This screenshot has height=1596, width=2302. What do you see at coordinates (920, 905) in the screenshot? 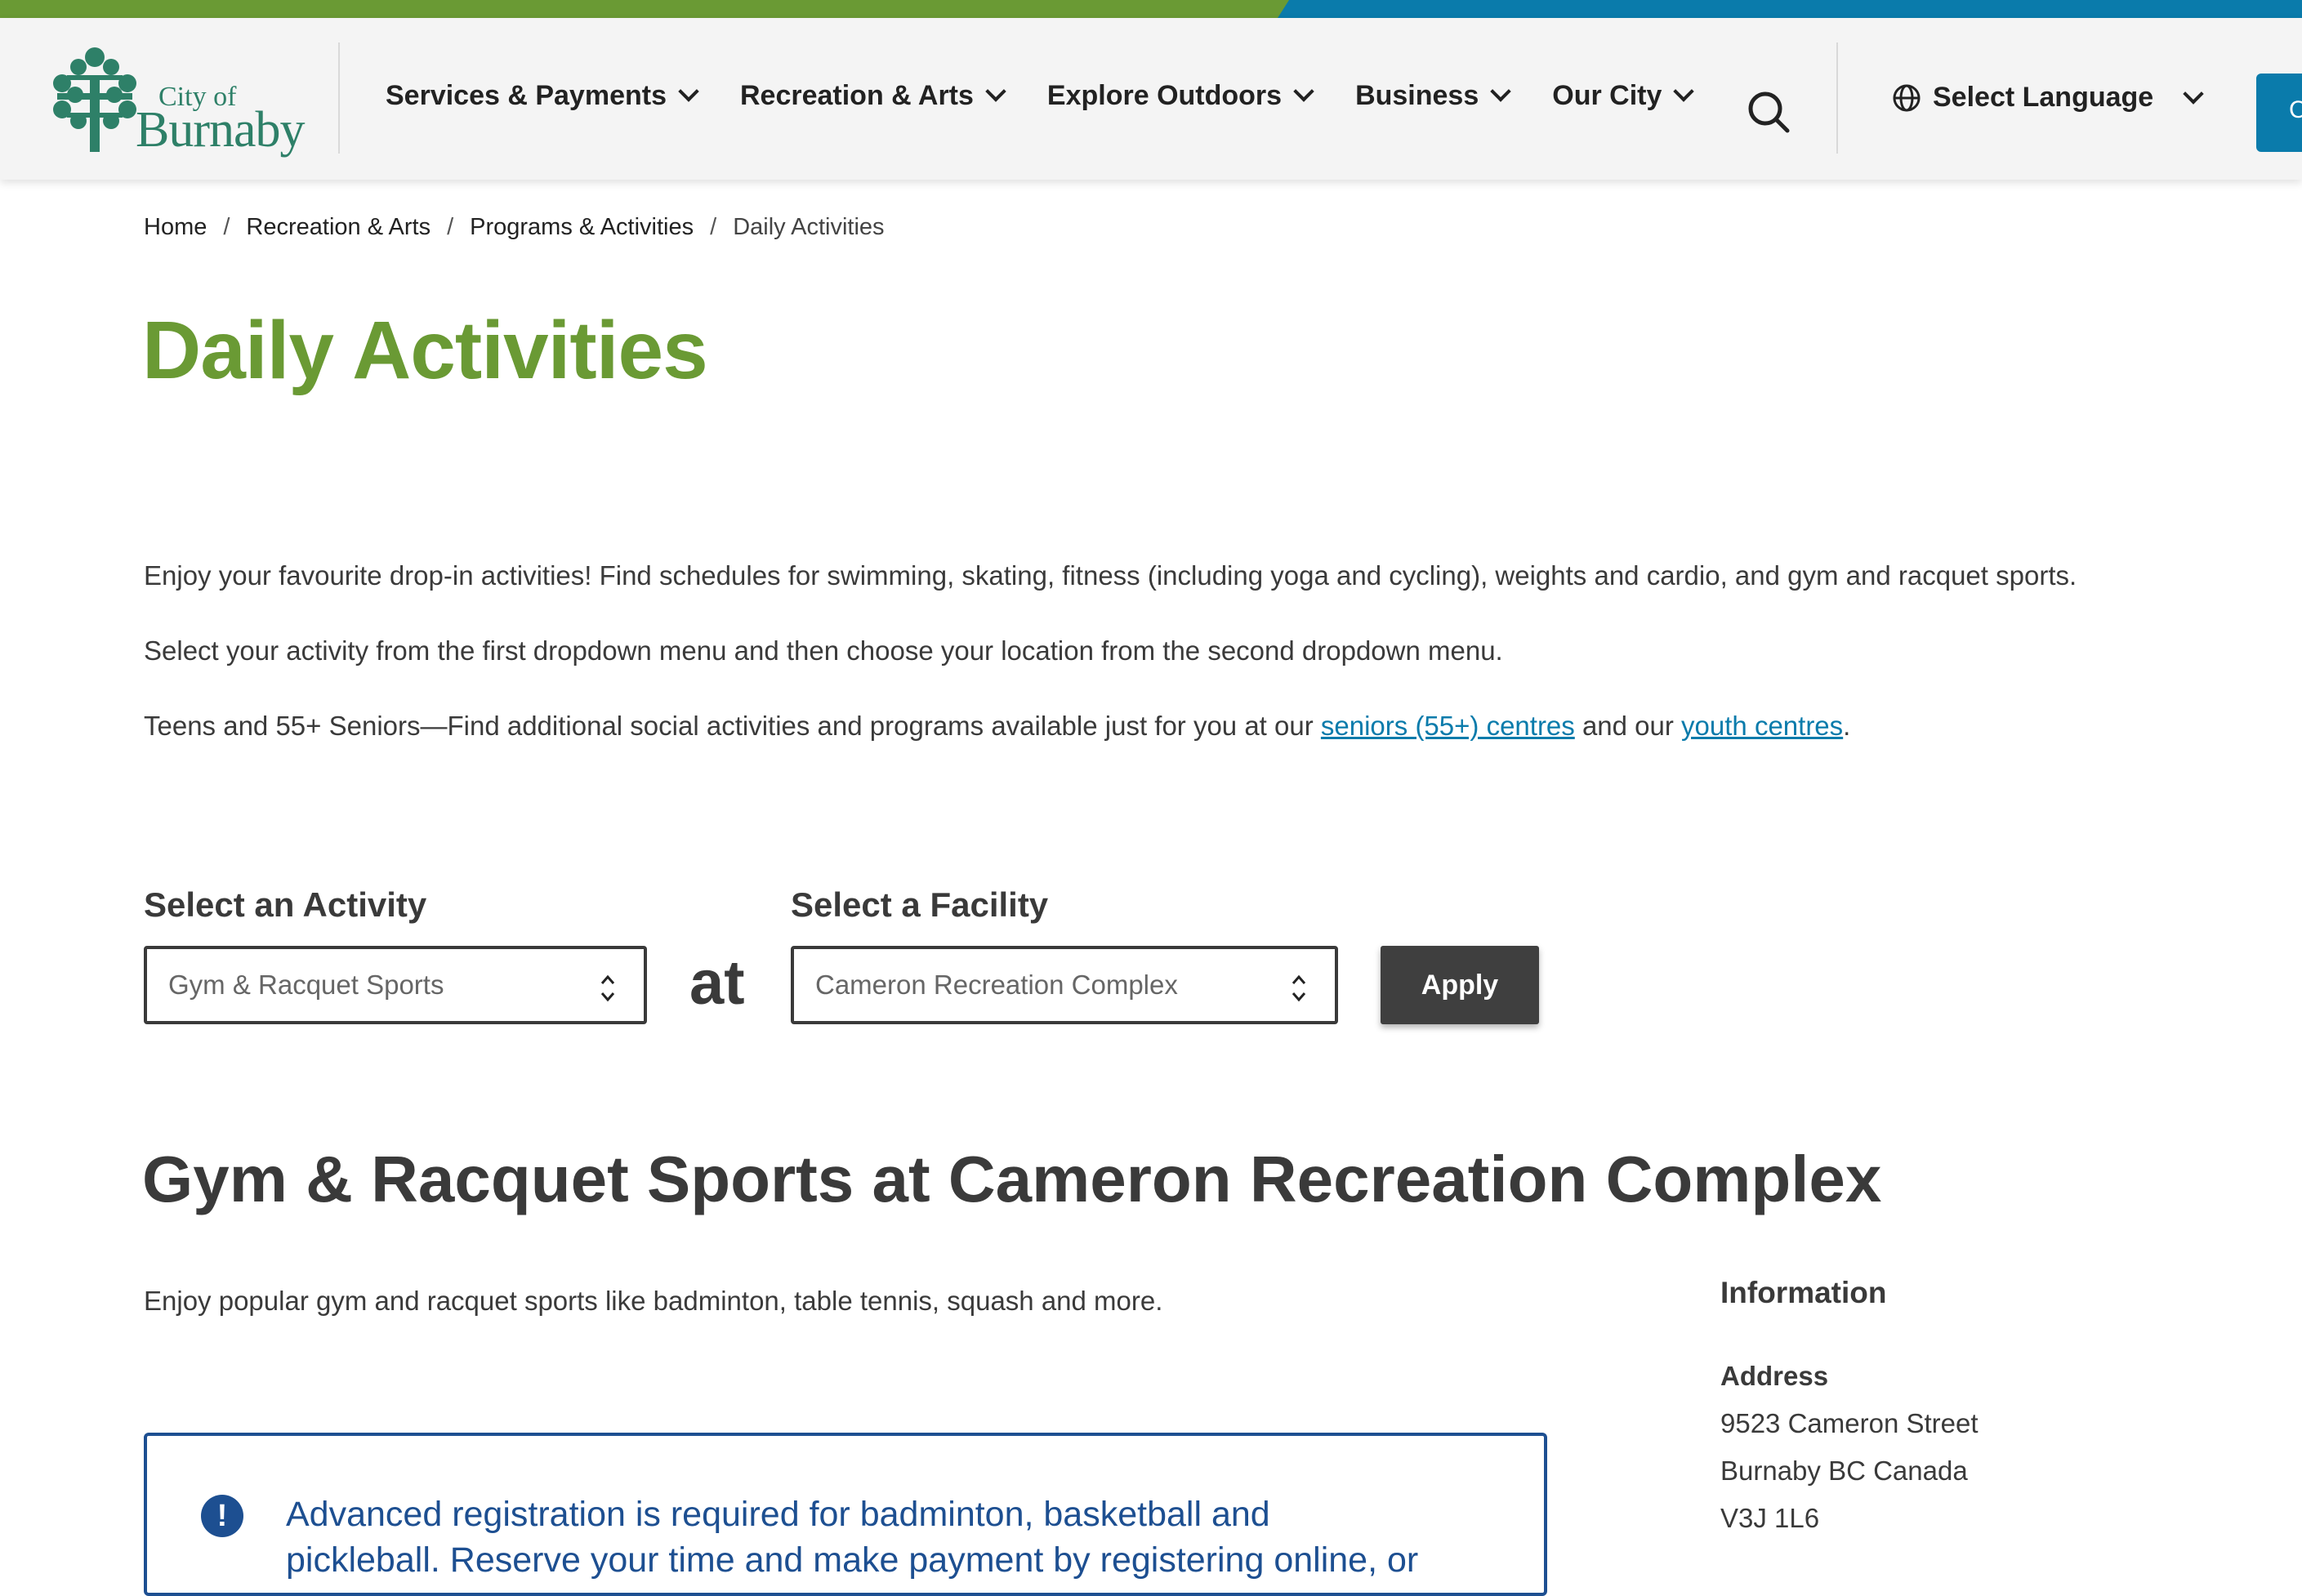
I see `facility-select-label: Select a Facility` at bounding box center [920, 905].